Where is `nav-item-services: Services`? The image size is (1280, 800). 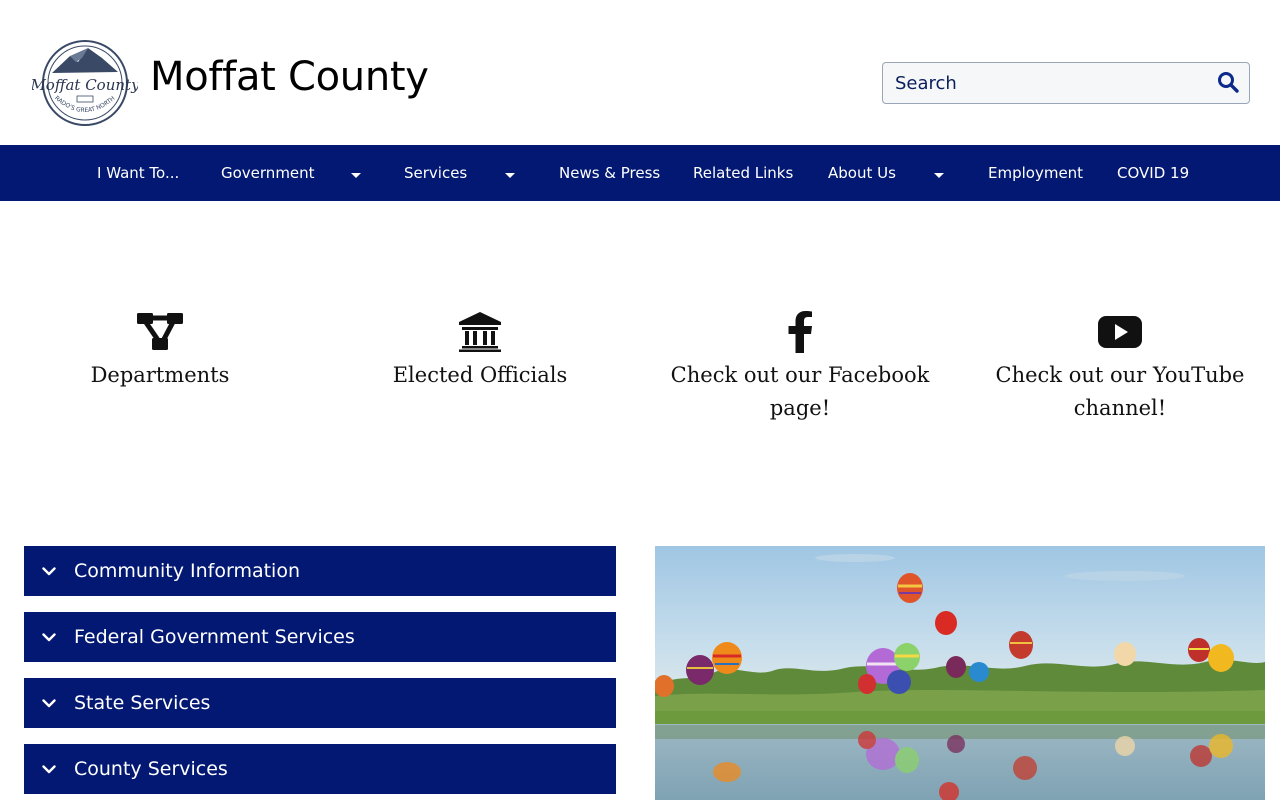
nav-item-services: Services is located at coordinates (435, 173).